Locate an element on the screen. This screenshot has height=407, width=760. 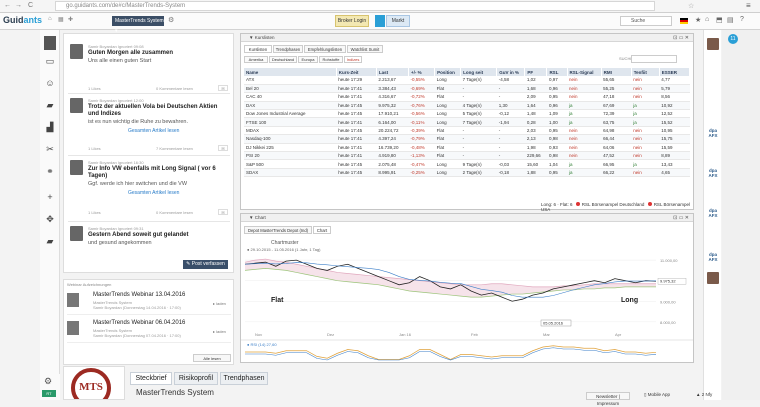
browser-menu-icon: ≡ is located at coordinates (748, 5).